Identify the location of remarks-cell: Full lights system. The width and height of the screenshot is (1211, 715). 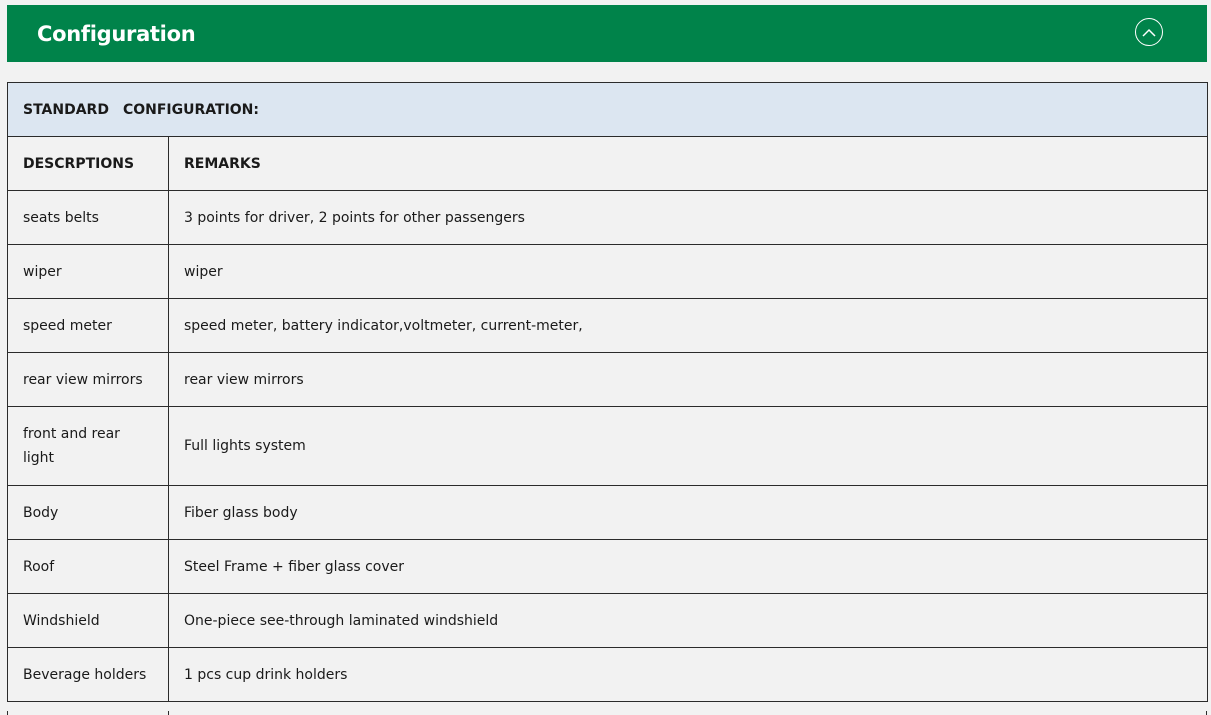
(688, 446).